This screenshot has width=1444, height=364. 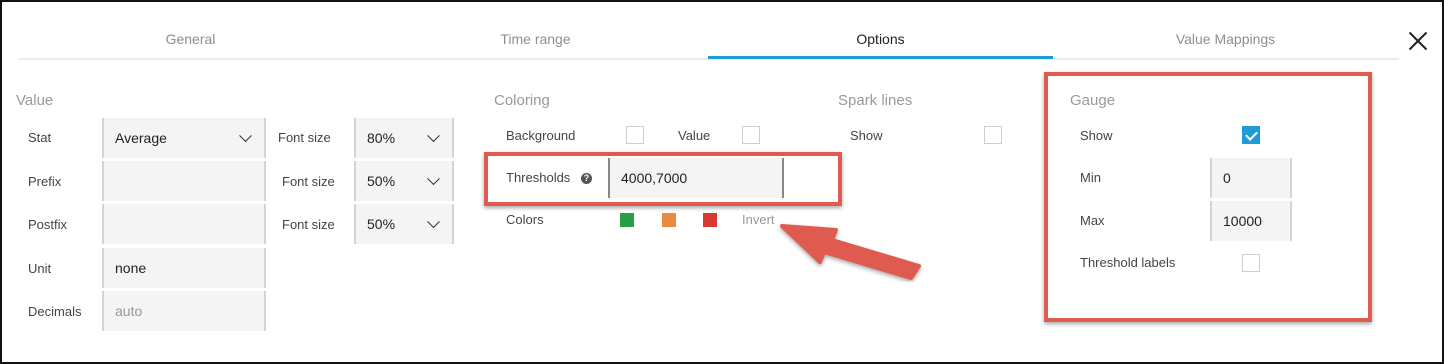 I want to click on tab-general: General, so click(x=190, y=40).